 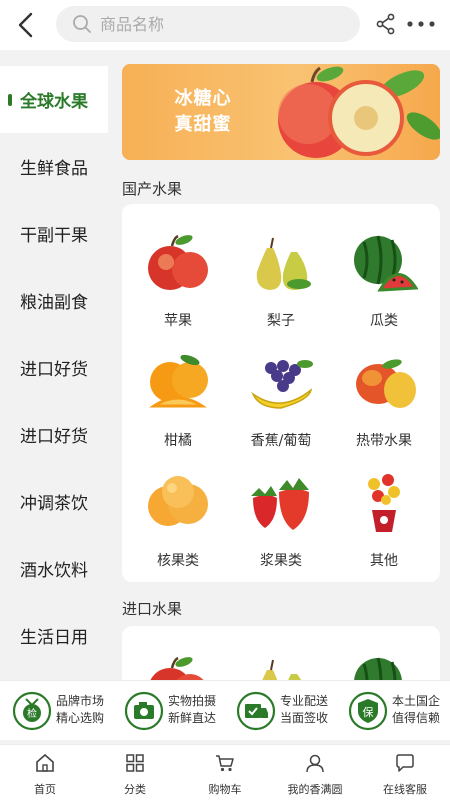 I want to click on banner-line-2: 真甜蜜, so click(x=203, y=124).